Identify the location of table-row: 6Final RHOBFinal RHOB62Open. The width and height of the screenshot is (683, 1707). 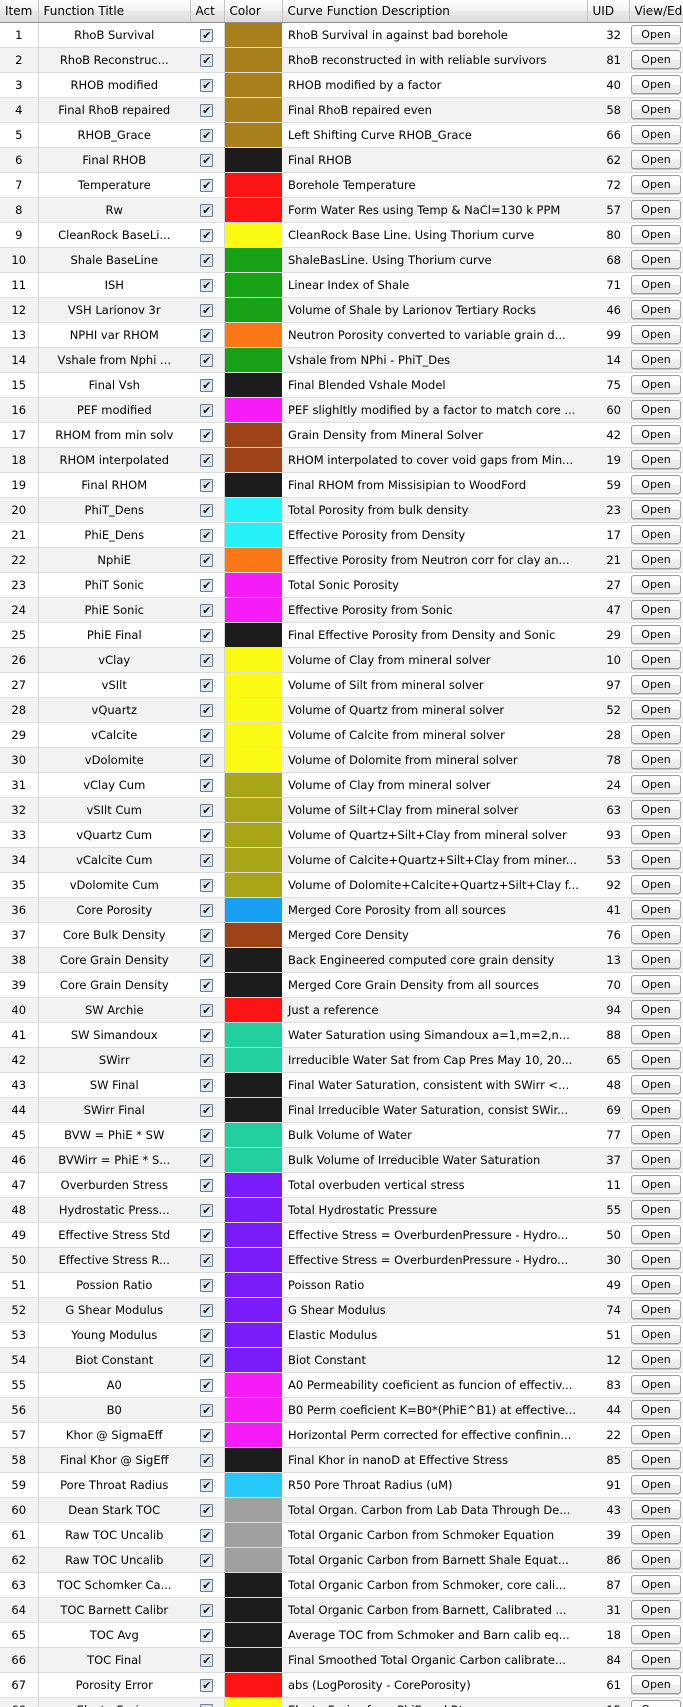
(341, 160).